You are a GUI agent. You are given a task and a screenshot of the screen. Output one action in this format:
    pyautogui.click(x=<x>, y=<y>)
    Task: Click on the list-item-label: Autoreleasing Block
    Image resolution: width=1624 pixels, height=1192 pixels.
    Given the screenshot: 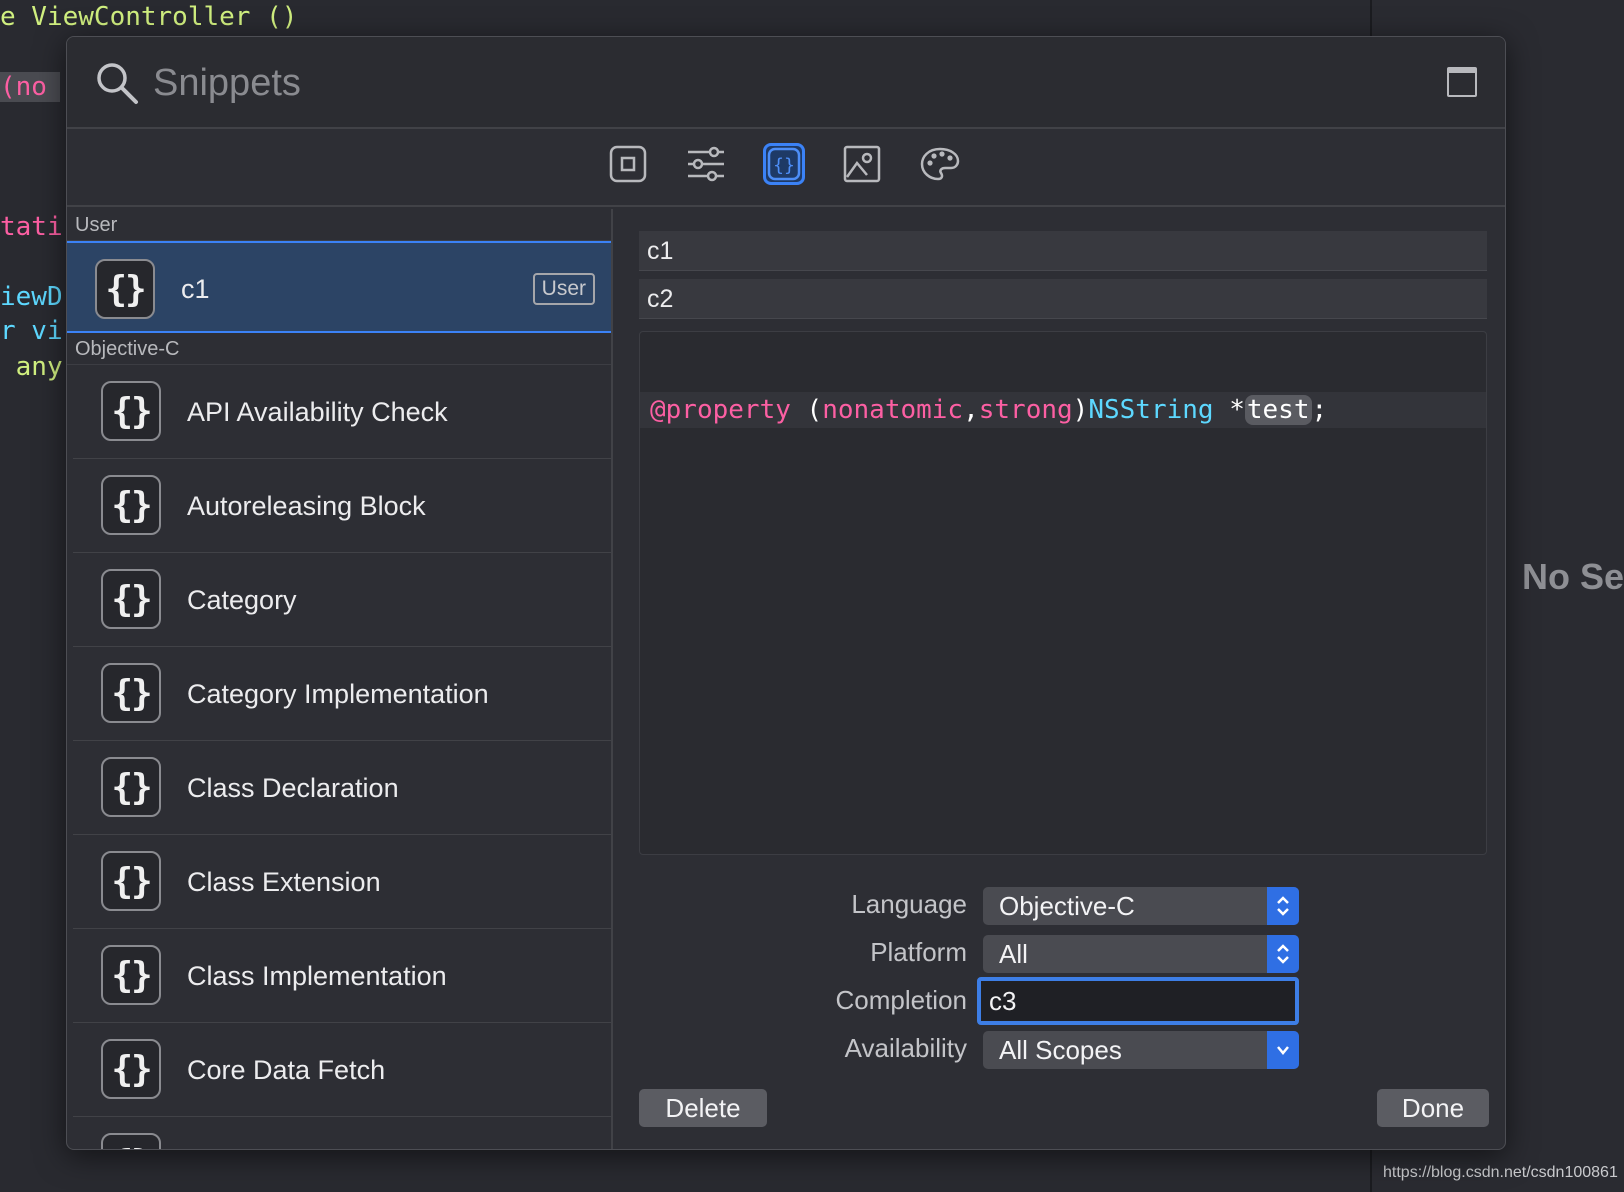 What is the action you would take?
    pyautogui.click(x=306, y=506)
    